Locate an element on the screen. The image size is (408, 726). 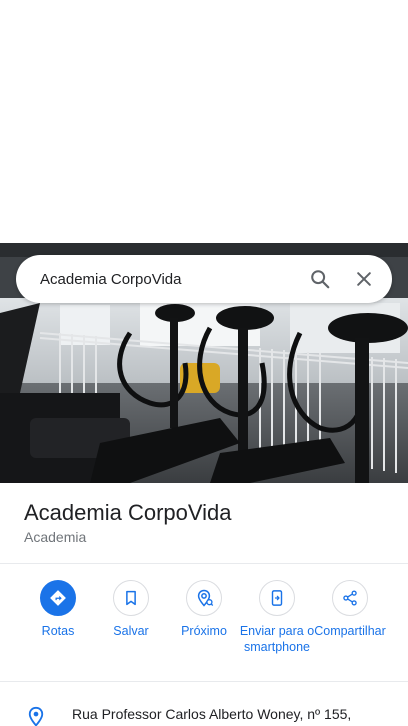
search-button is located at coordinates (320, 279).